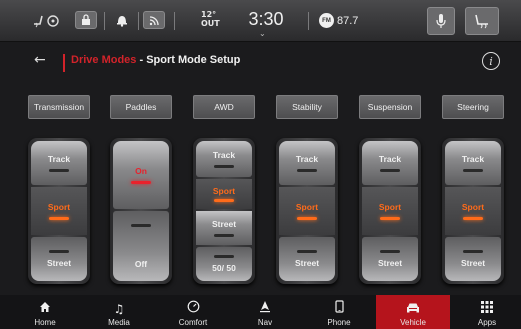  What do you see at coordinates (86, 20) in the screenshot?
I see `lock-icon` at bounding box center [86, 20].